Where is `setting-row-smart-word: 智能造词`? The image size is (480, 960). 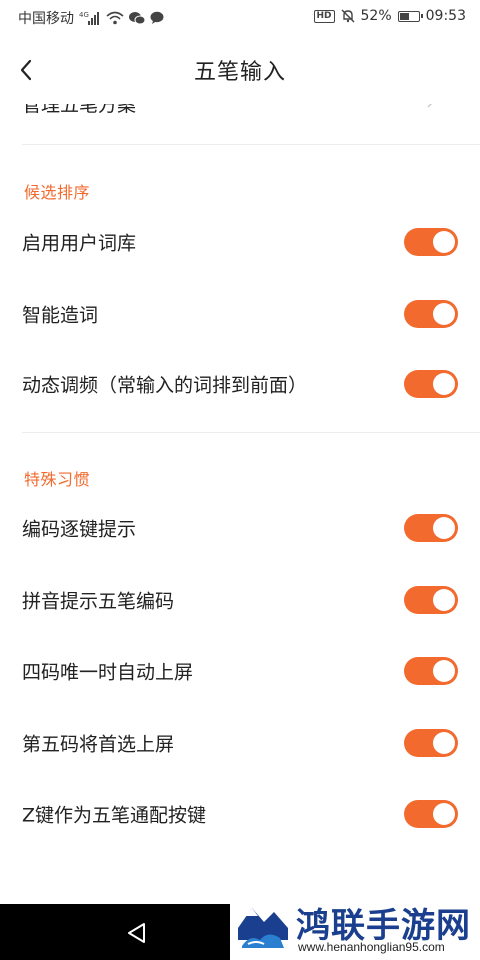 setting-row-smart-word: 智能造词 is located at coordinates (240, 314).